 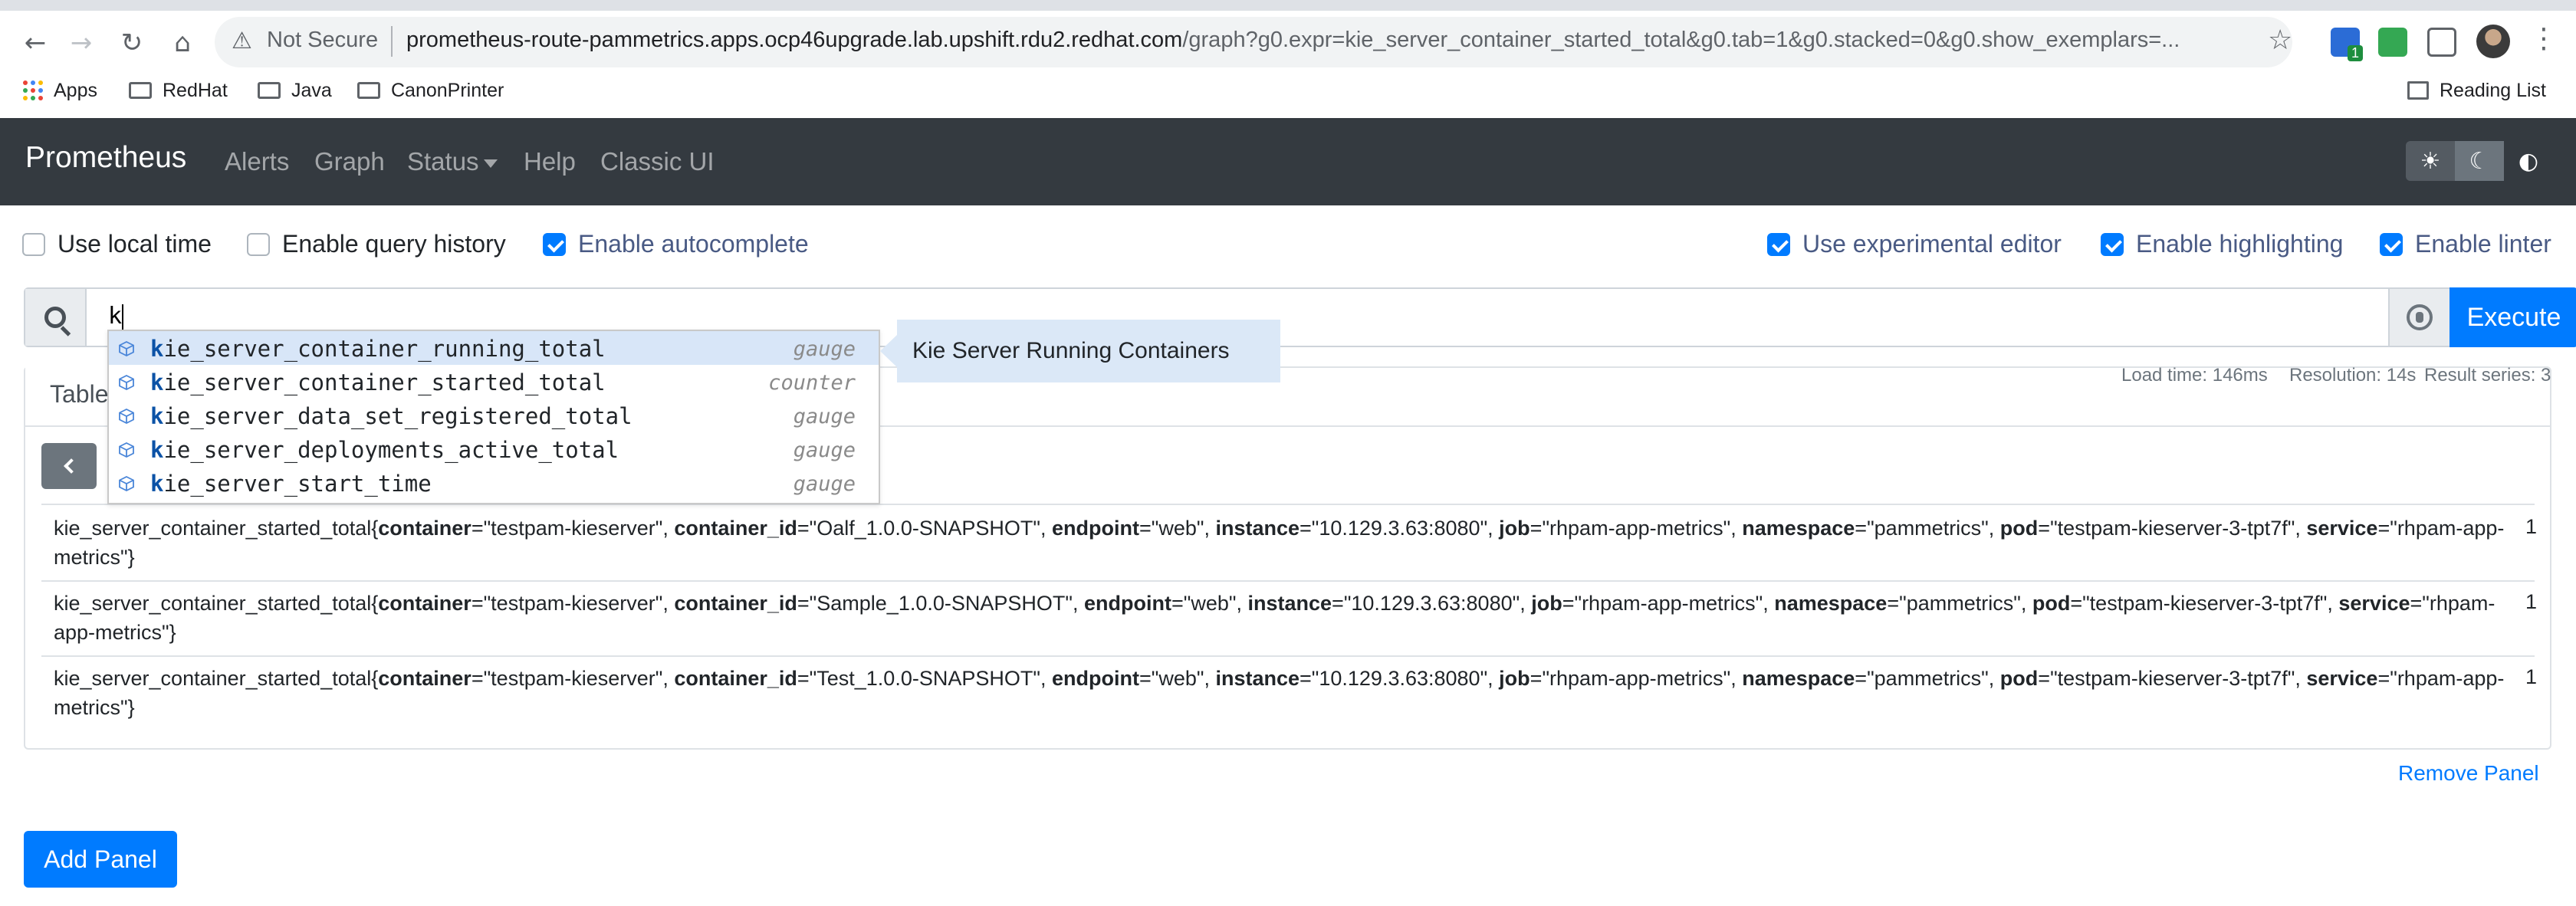 I want to click on match-highlight: k, so click(x=157, y=484).